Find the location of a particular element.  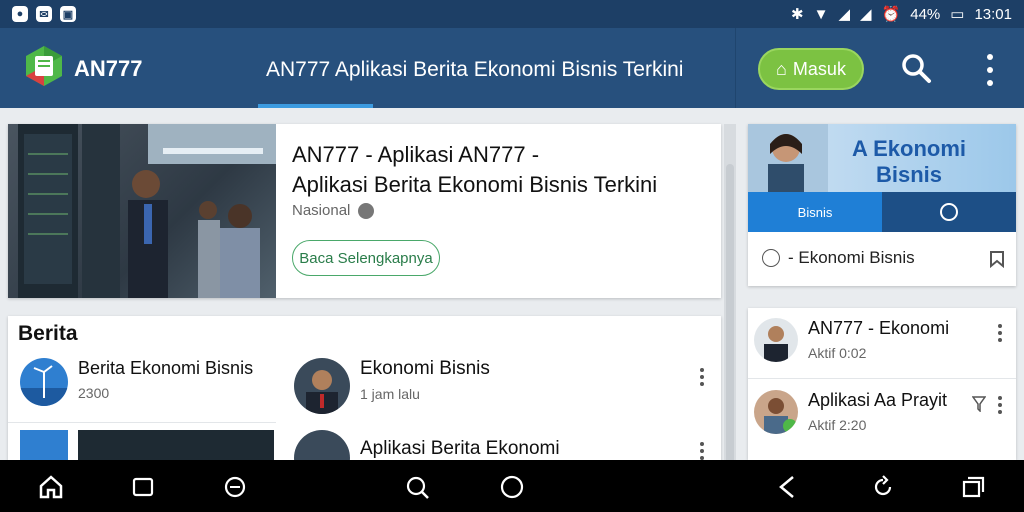

feed-item-title: AN777 - Ekonomi is located at coordinates (879, 328).